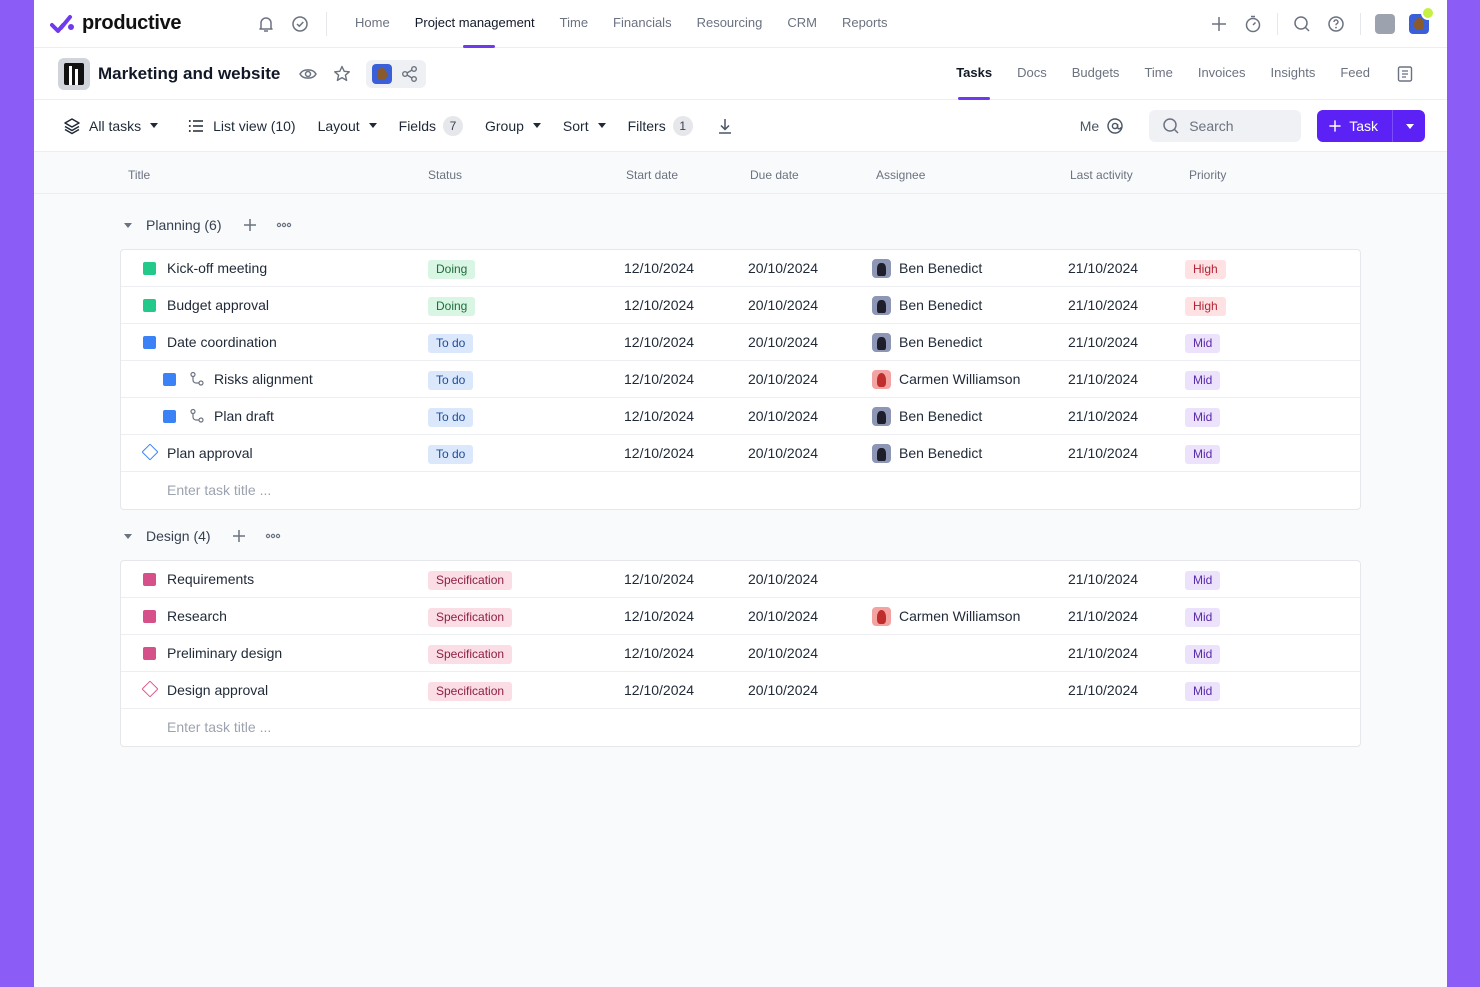 This screenshot has width=1480, height=987. Describe the element at coordinates (652, 175) in the screenshot. I see `column-start-date: Start date` at that location.